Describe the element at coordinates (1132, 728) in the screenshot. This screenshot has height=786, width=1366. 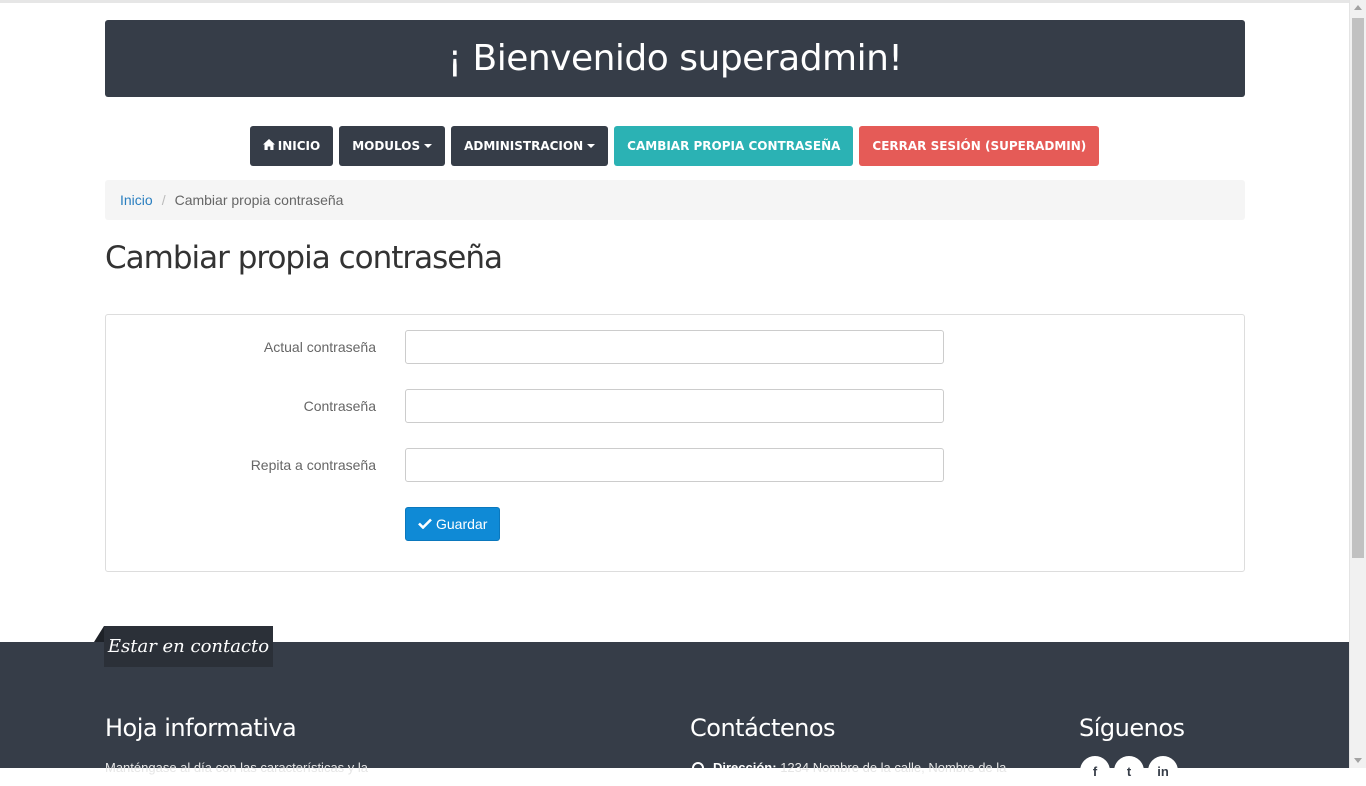
I see `follow-heading: Síguenos` at that location.